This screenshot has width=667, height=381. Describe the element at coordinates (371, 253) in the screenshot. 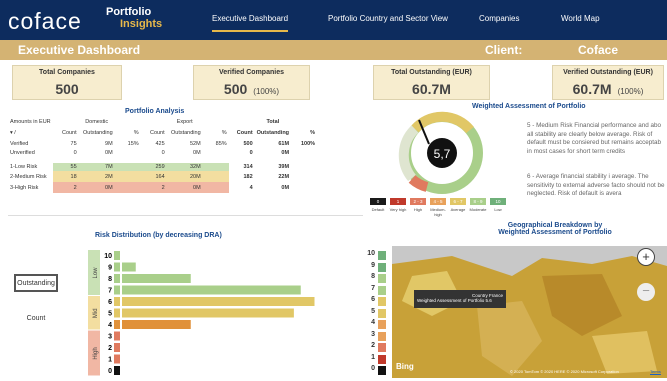

I see `map-scale-label: 10` at that location.